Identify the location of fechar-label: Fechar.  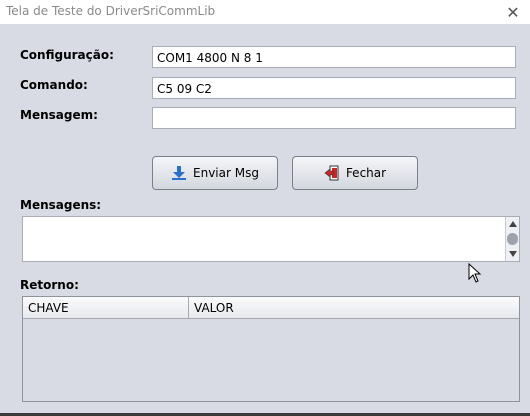
(366, 173).